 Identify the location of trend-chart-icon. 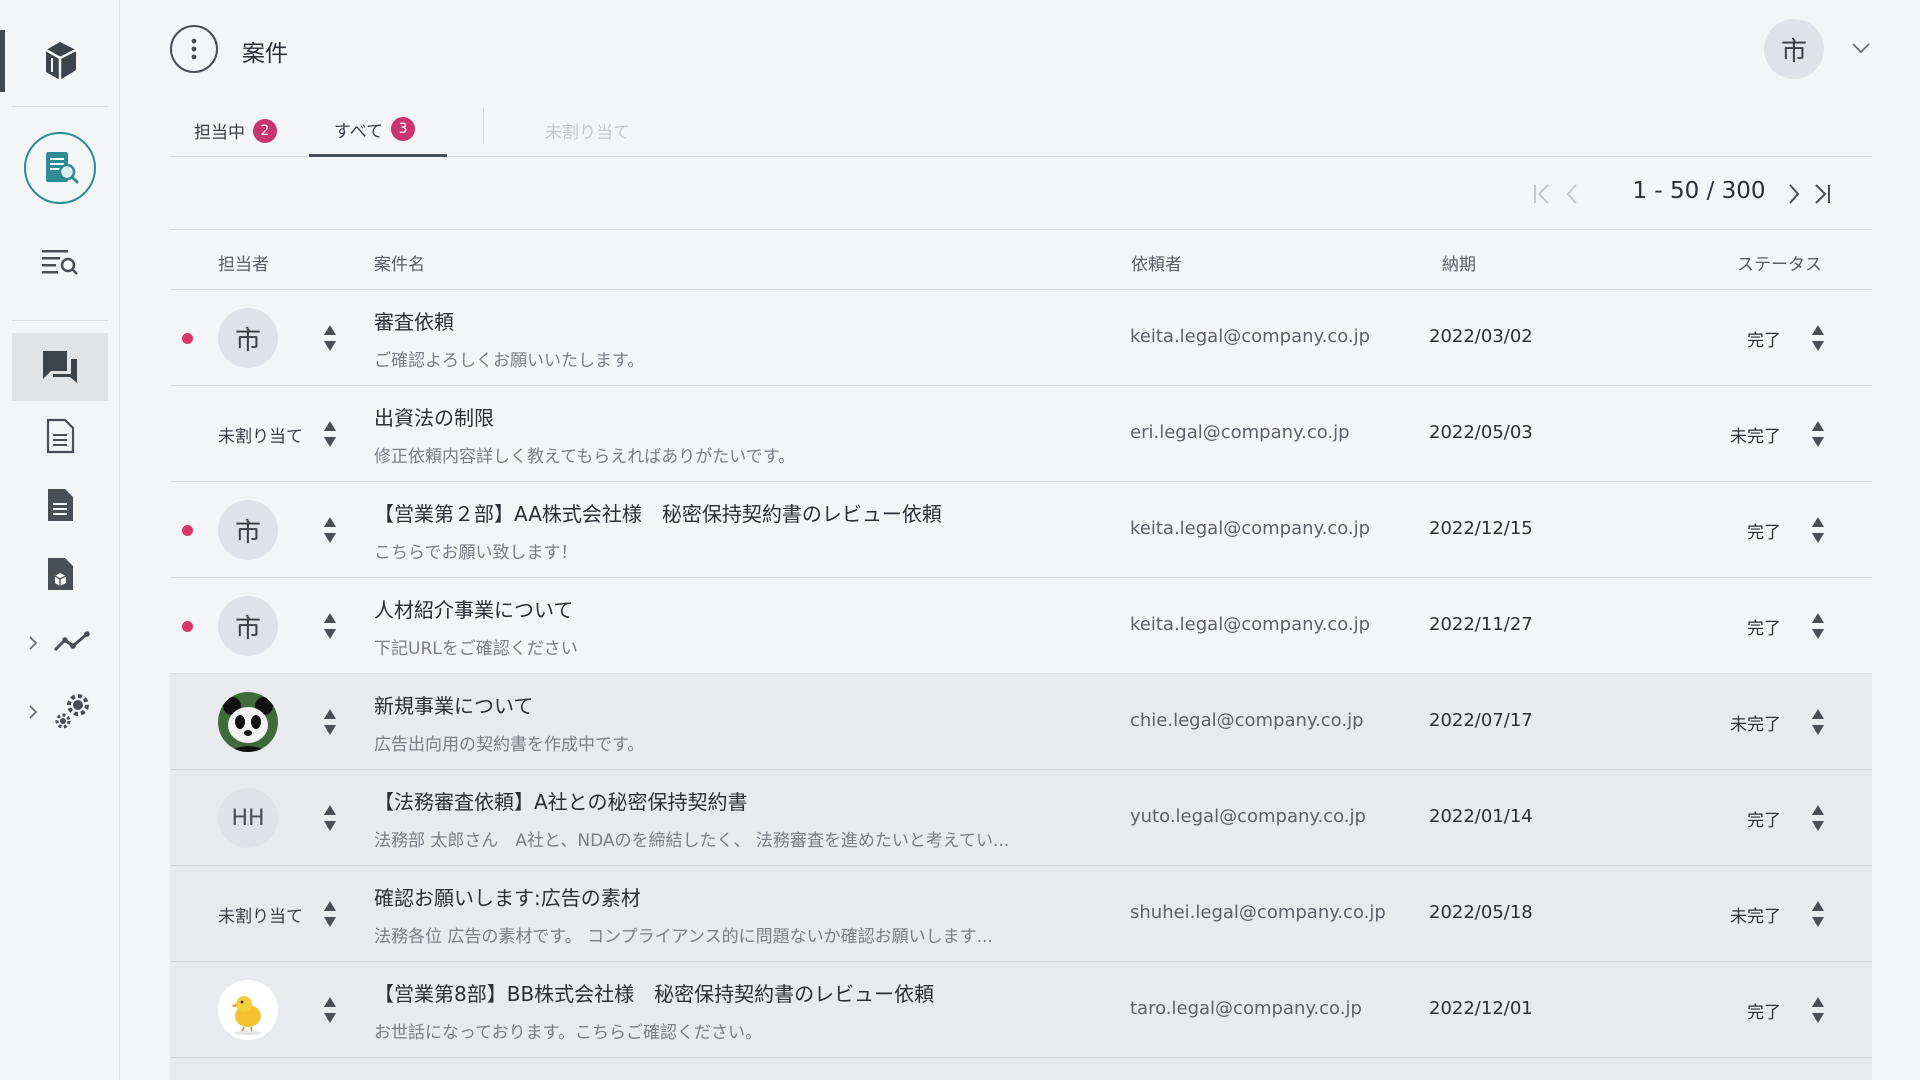
(71, 641).